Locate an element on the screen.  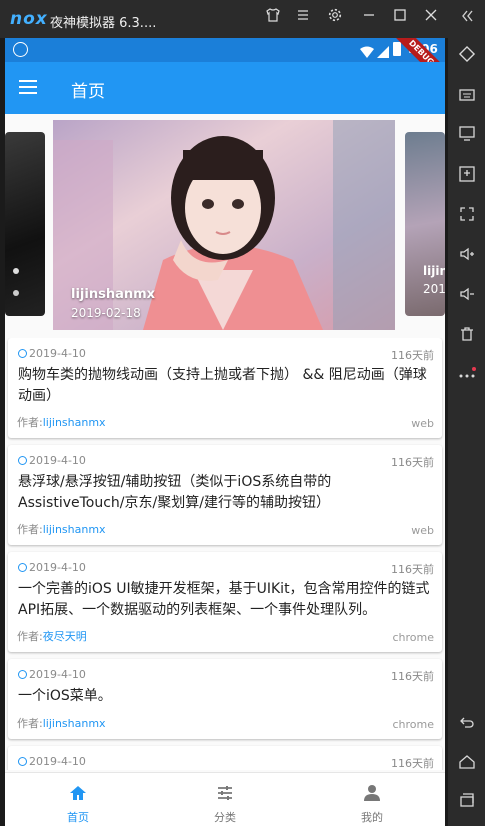
post-title: 购物车类的抛物线动画（支持上抛或者下抛） && 阻尼动画（弹球动画） is located at coordinates (226, 386).